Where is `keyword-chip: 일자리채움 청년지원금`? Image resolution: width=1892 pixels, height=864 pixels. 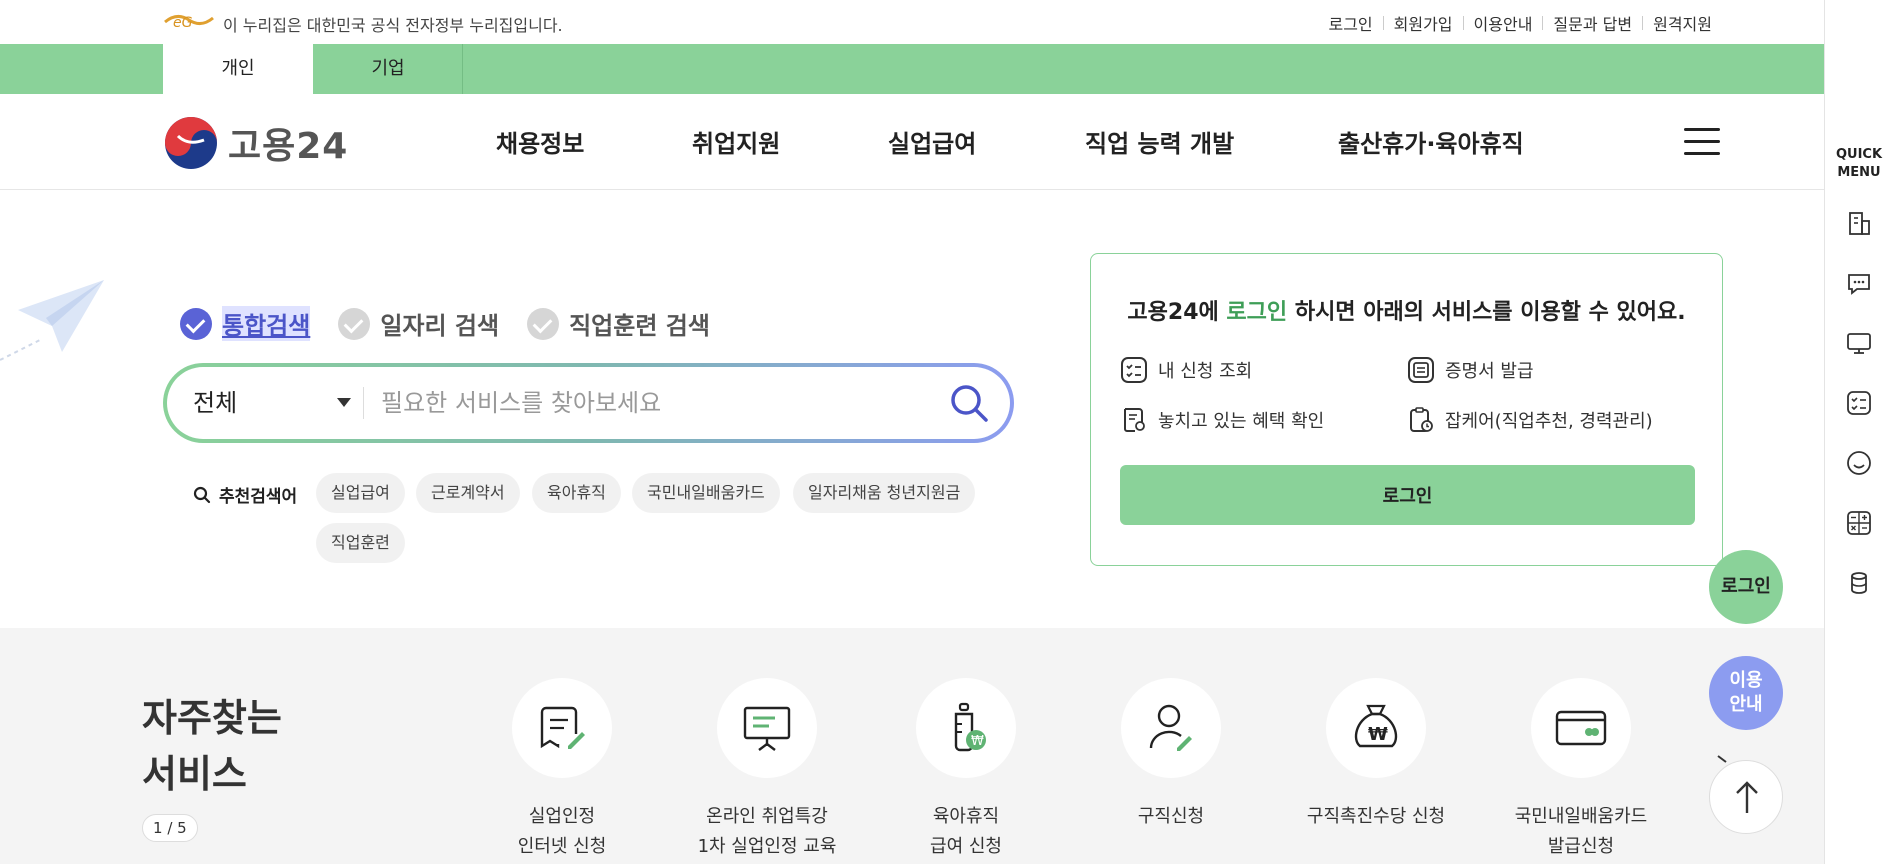
keyword-chip: 일자리채움 청년지원금 is located at coordinates (884, 493).